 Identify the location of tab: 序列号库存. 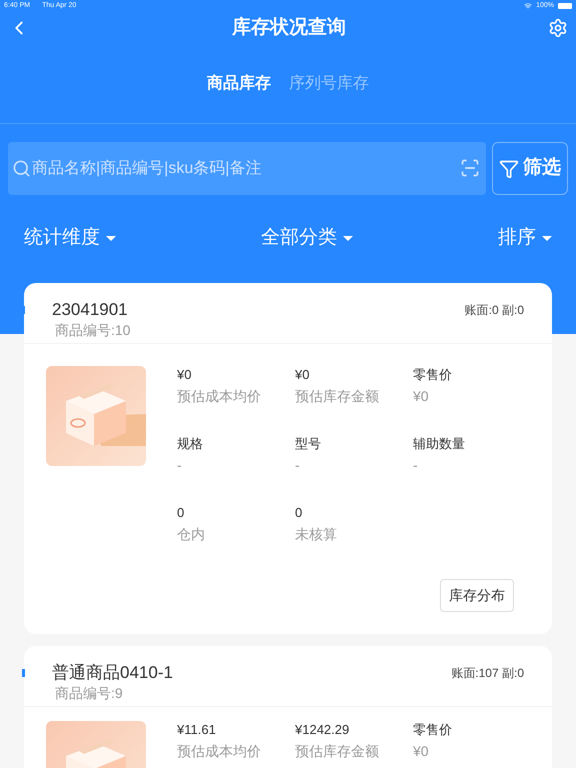
(329, 84).